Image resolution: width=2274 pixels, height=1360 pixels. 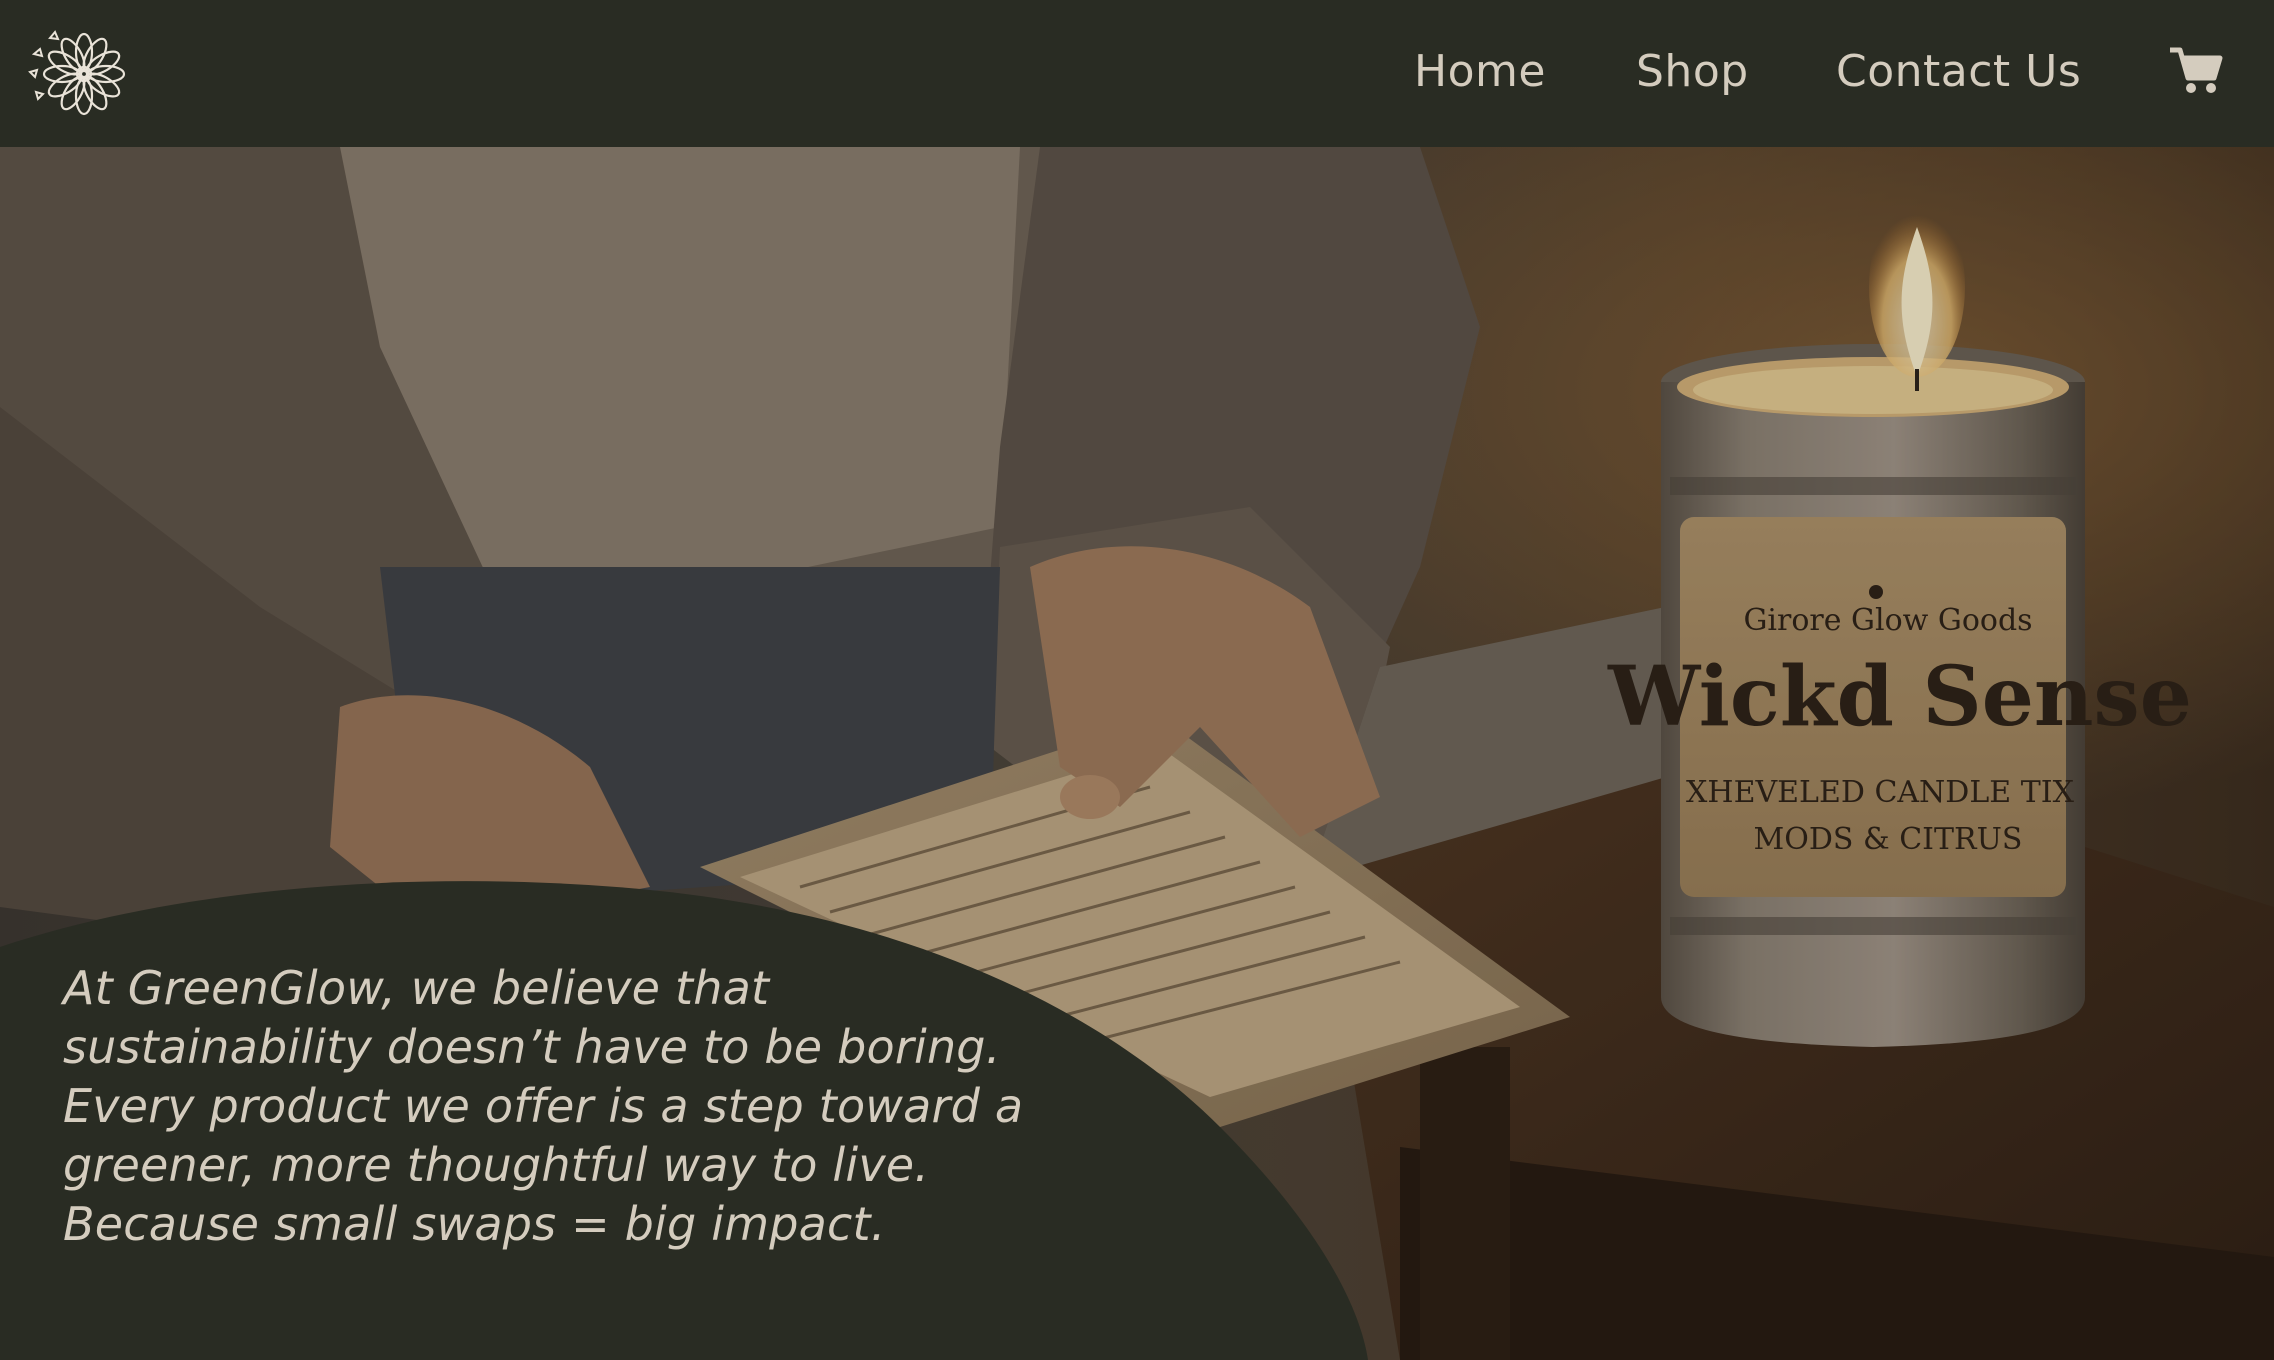 What do you see at coordinates (1137, 73) in the screenshot?
I see `site-header: Home Shop Contact Us` at bounding box center [1137, 73].